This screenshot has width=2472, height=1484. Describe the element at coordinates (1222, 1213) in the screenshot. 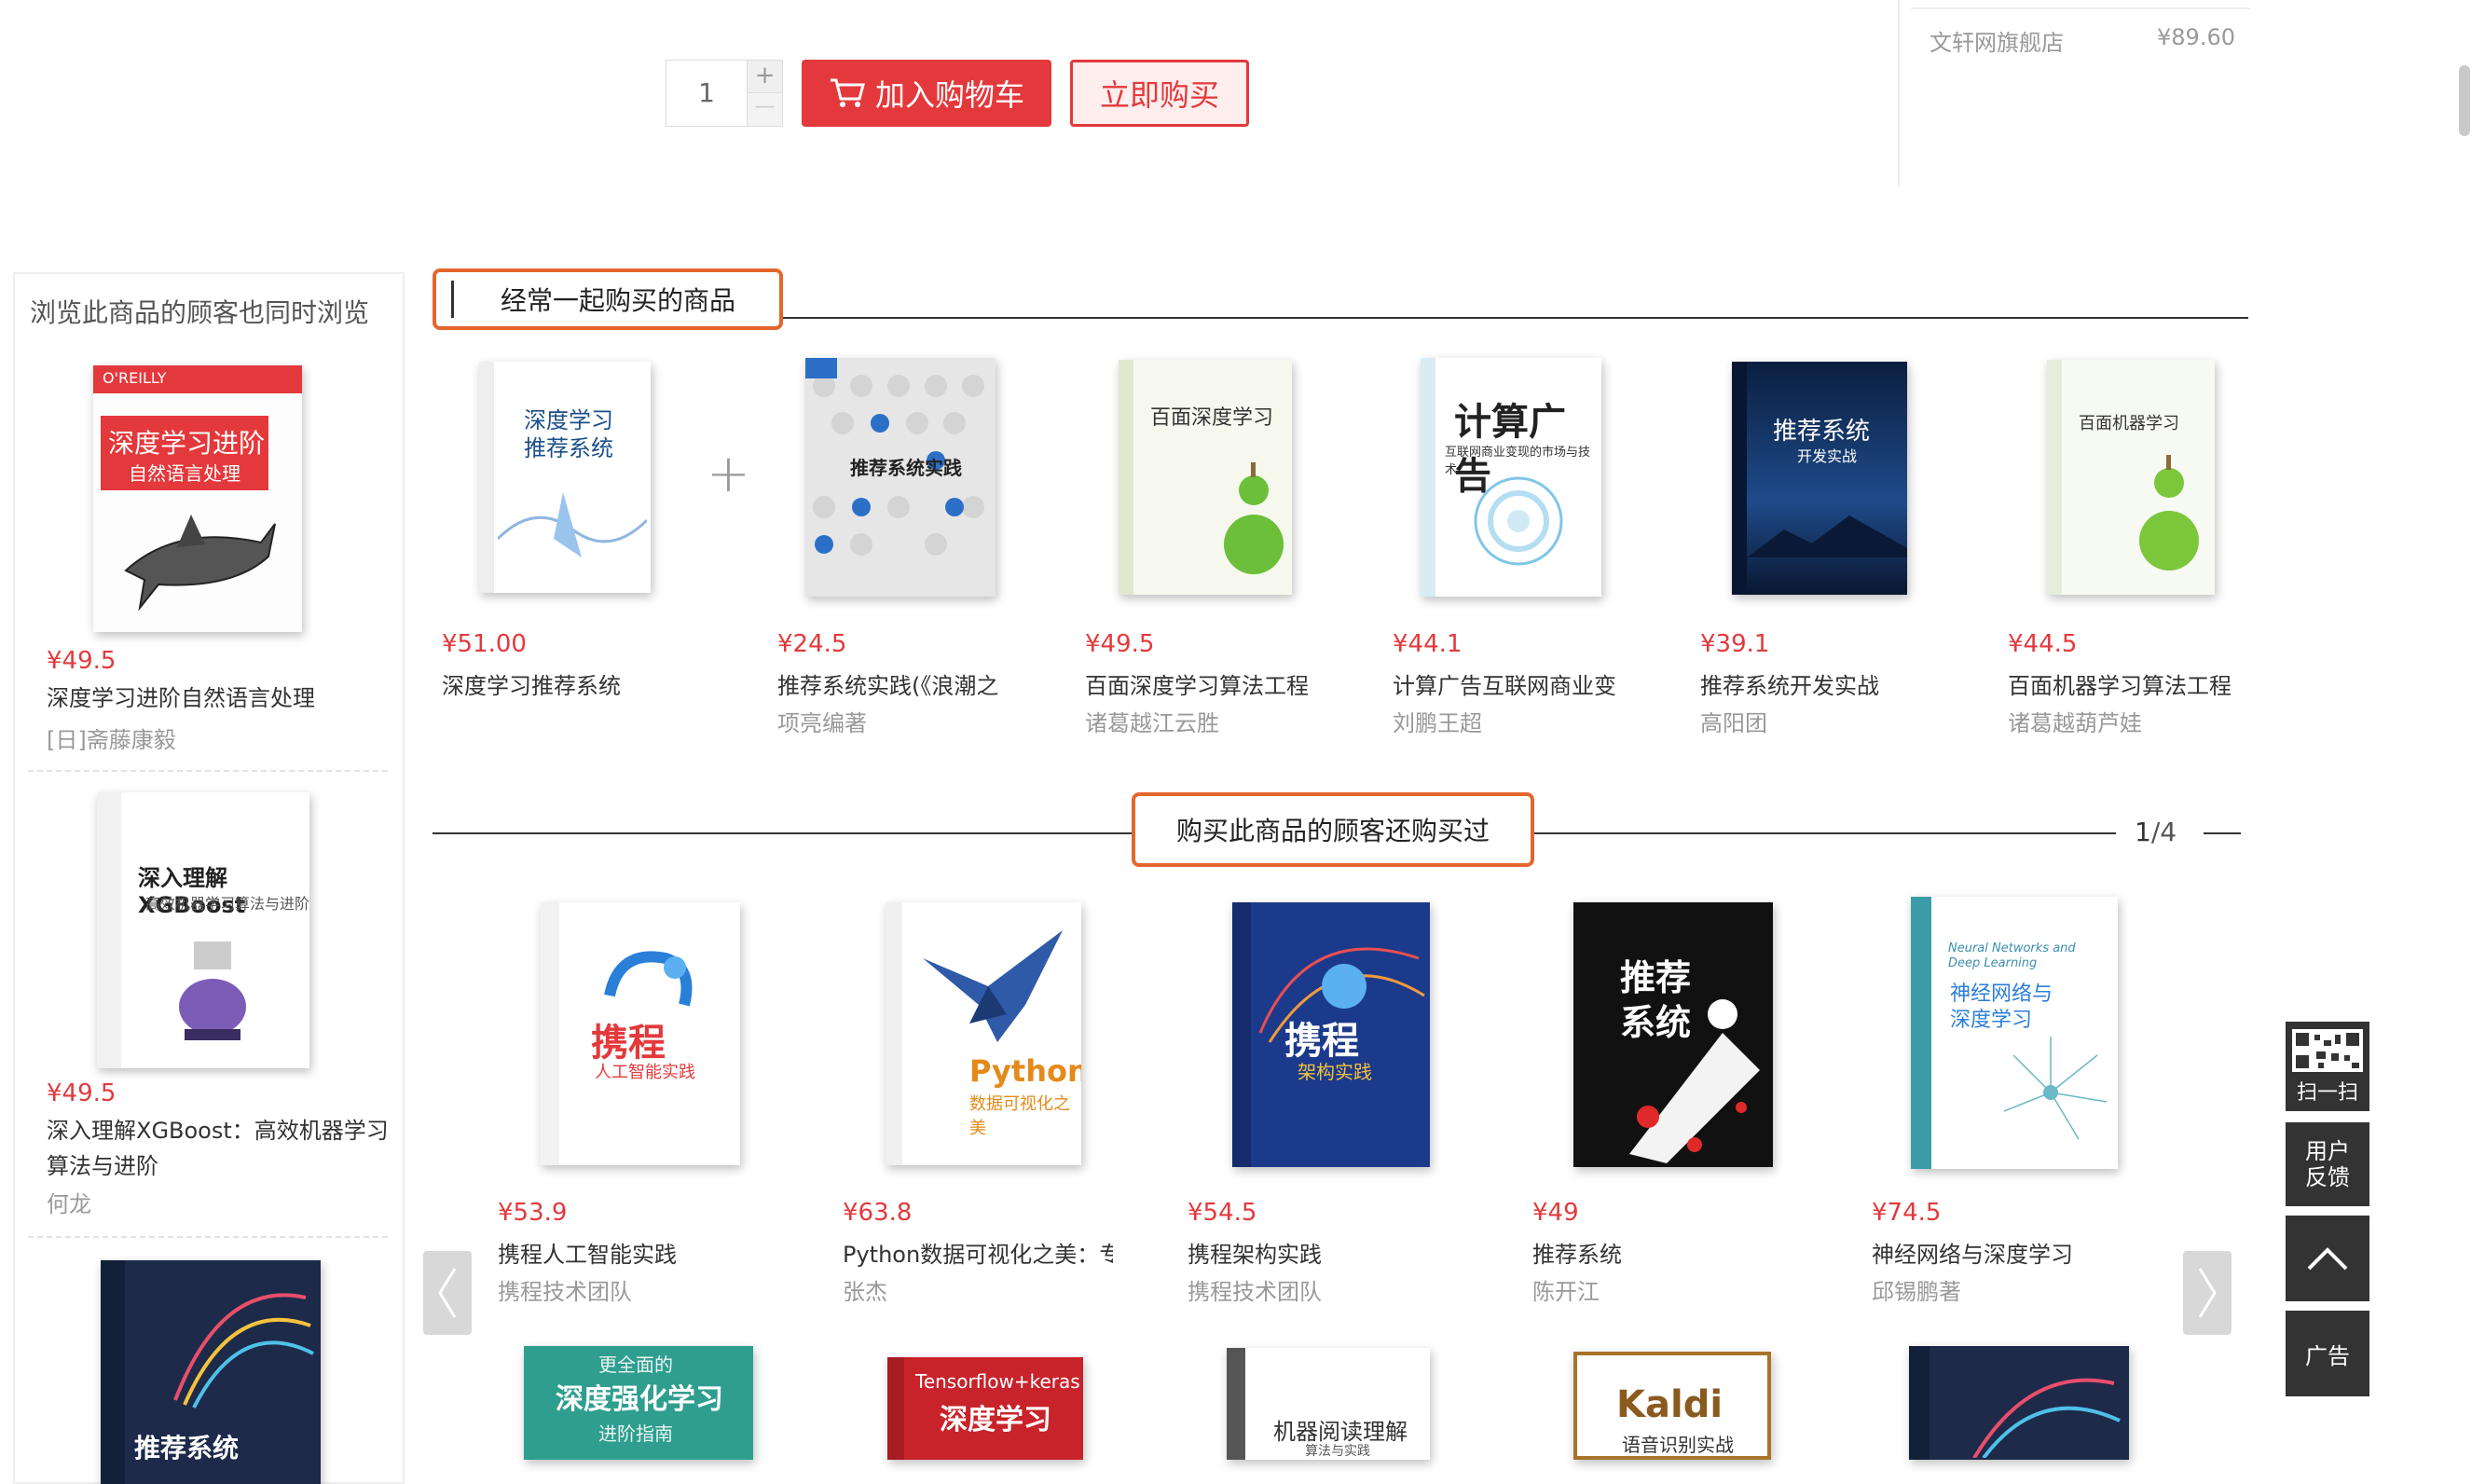

I see `also-bought-item-3-price: ¥54.5` at that location.